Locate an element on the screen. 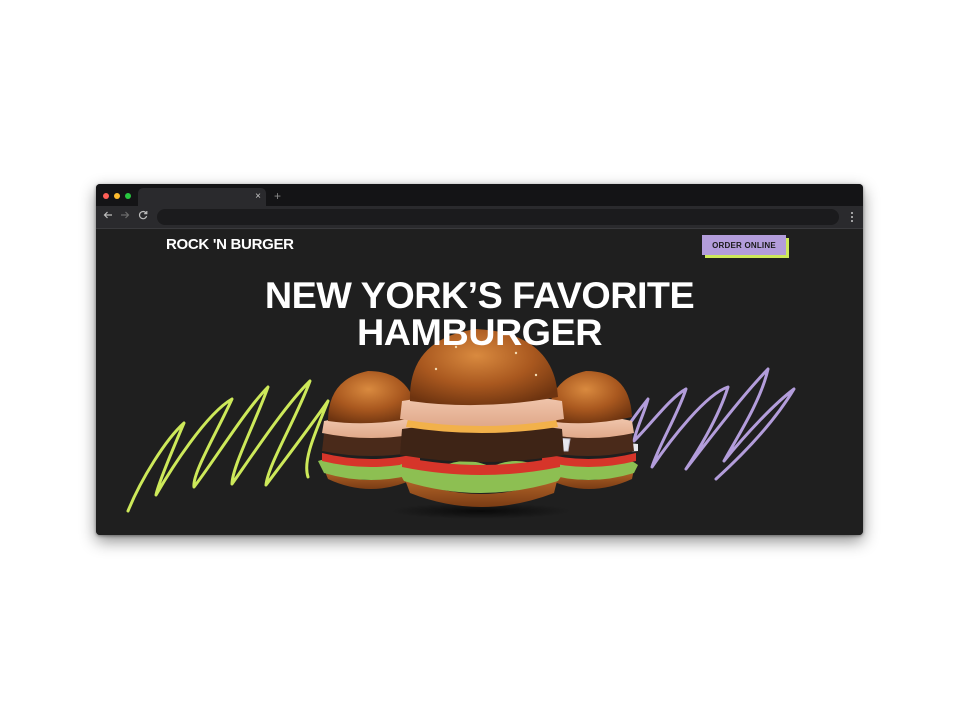 This screenshot has width=960, height=720. three-burgers-image is located at coordinates (478, 418).